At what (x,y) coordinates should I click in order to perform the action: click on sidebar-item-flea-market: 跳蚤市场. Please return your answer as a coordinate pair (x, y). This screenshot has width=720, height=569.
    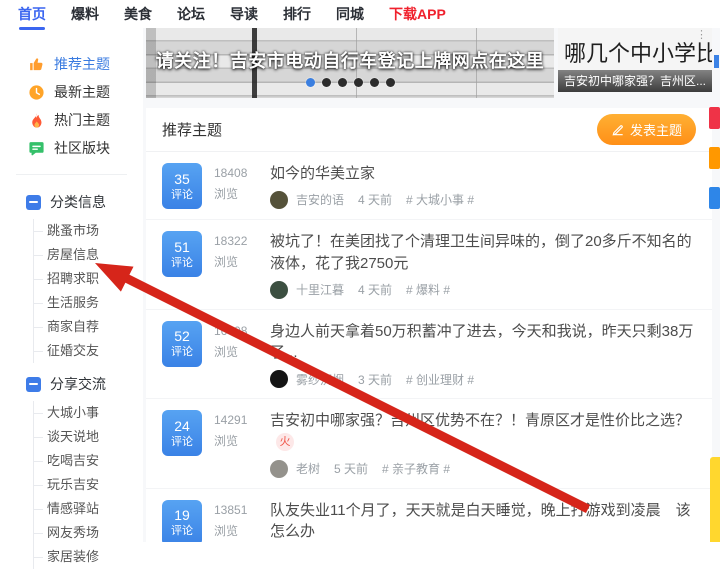
    Looking at the image, I should click on (88, 231).